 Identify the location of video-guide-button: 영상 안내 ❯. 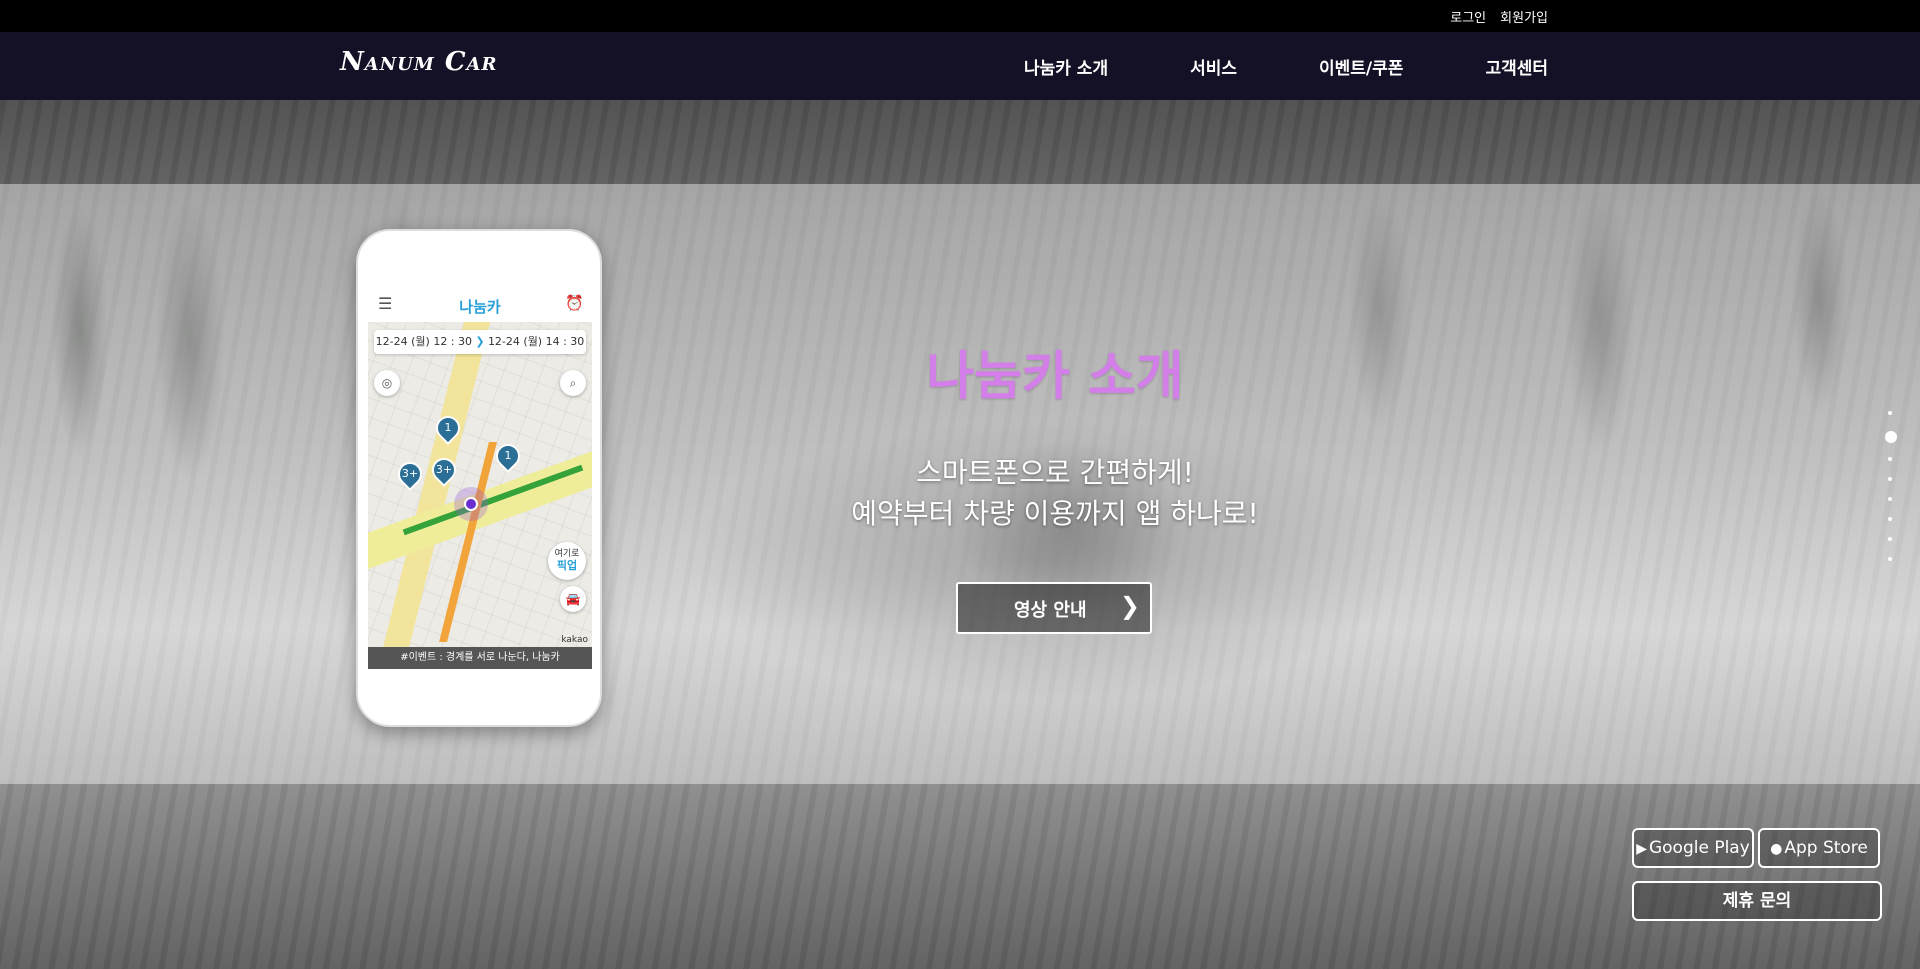
(1054, 608).